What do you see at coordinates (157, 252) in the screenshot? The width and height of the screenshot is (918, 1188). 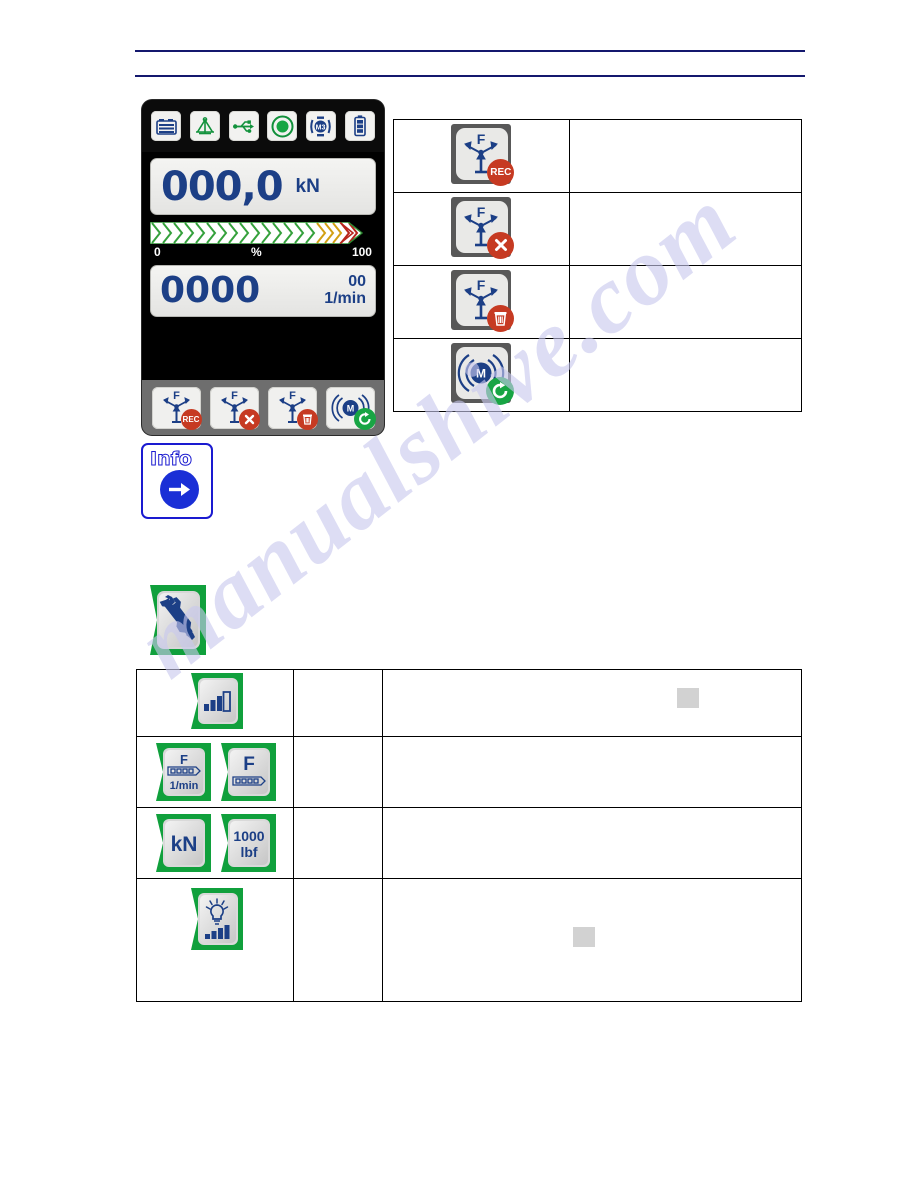 I see `scale-min: 0` at bounding box center [157, 252].